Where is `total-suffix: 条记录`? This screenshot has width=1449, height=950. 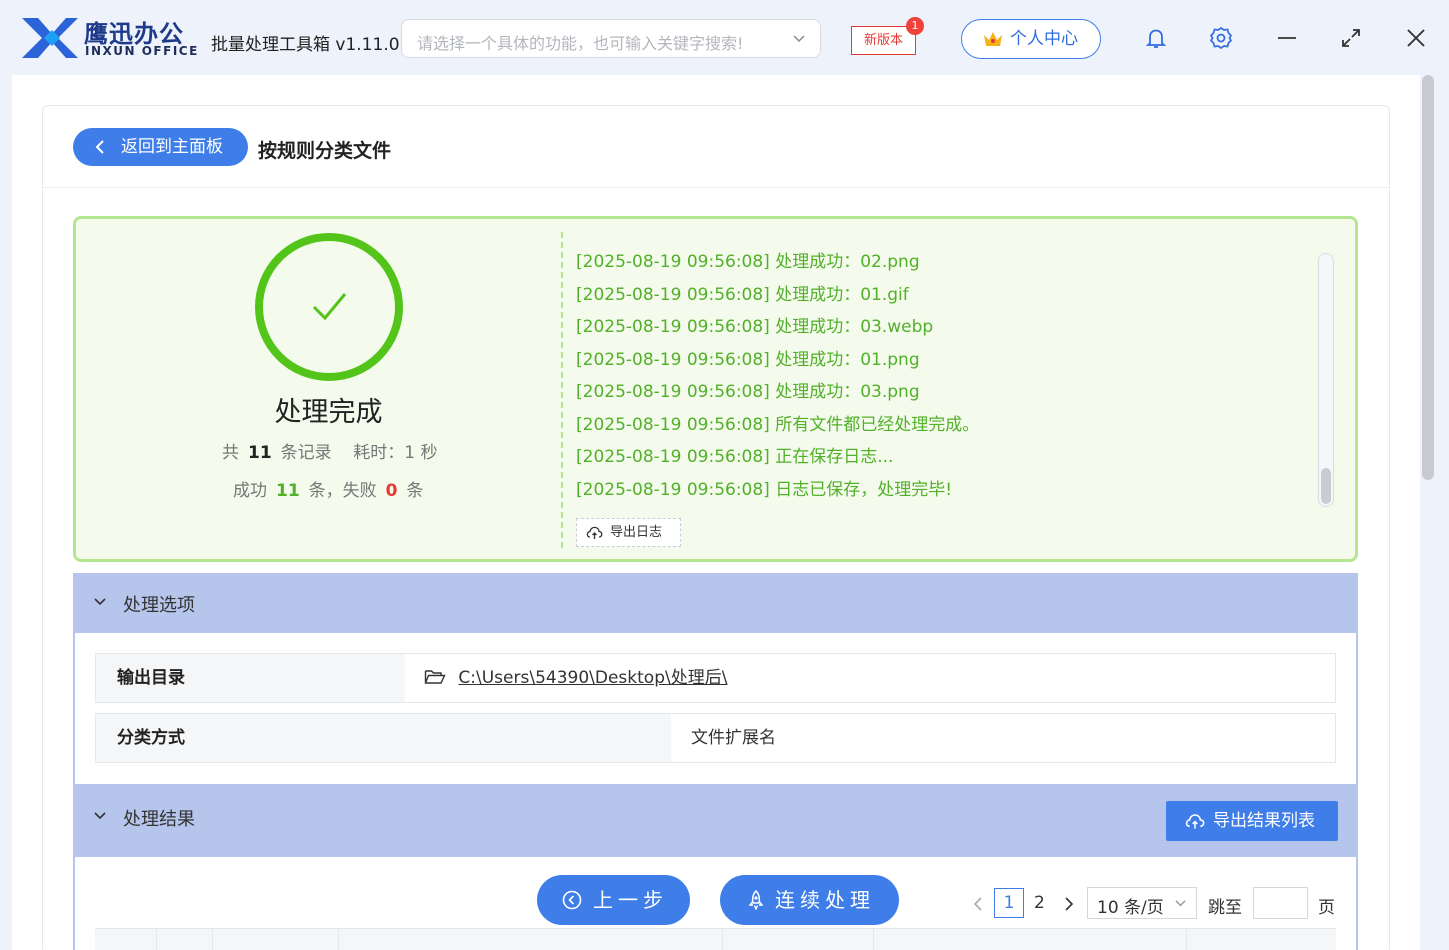
total-suffix: 条记录 is located at coordinates (306, 453).